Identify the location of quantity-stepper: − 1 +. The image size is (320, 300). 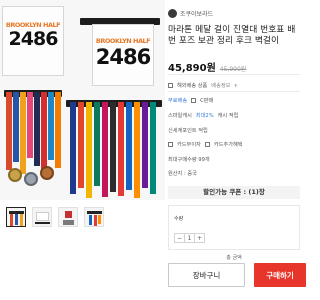
(189, 238).